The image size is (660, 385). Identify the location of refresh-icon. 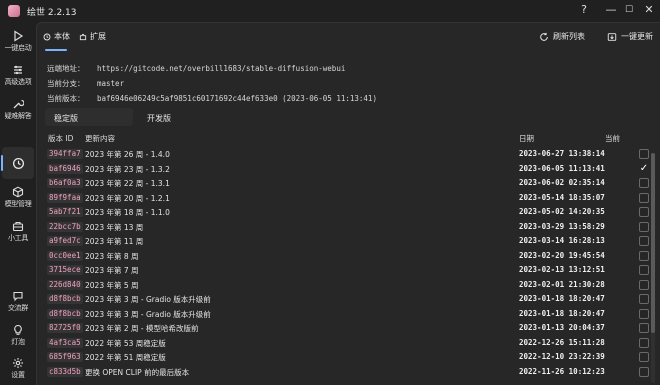
(544, 36).